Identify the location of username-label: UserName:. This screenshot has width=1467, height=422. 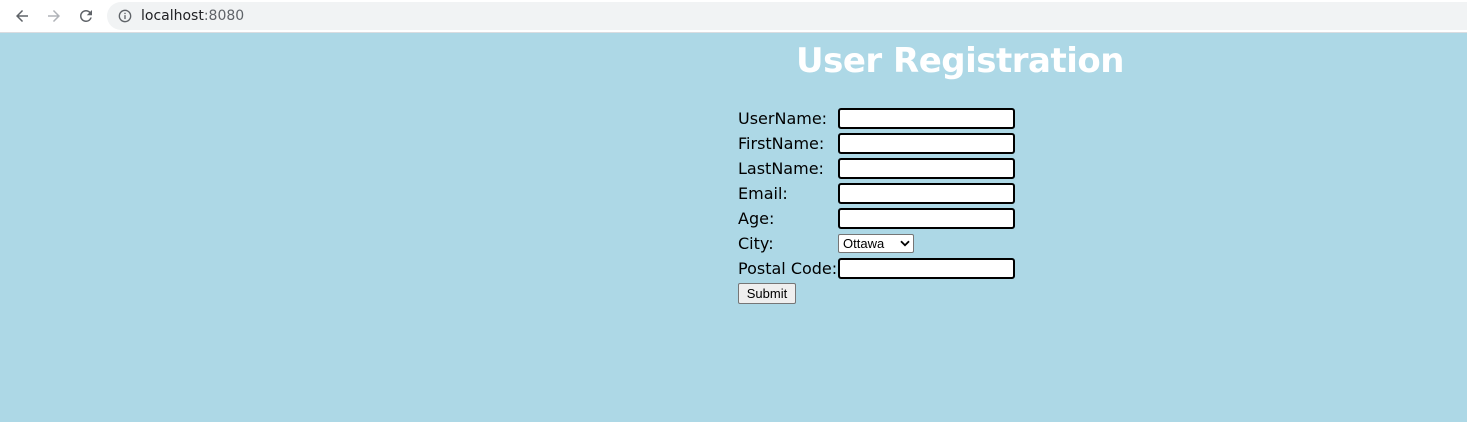
(783, 118).